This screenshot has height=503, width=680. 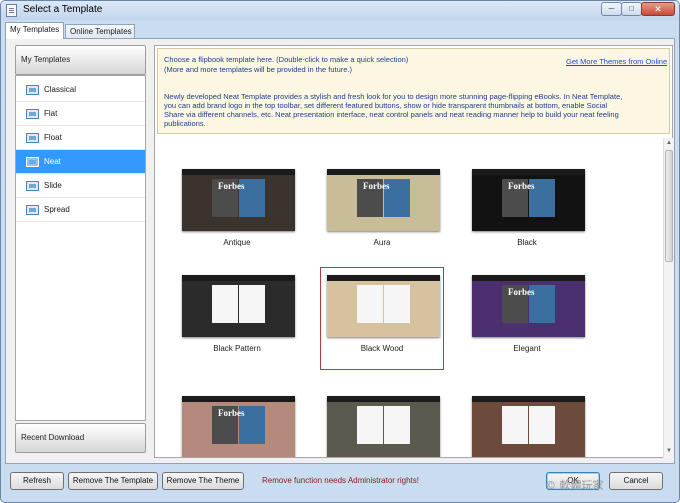 I want to click on template-thumb-row3-1: Forbes, so click(x=237, y=423).